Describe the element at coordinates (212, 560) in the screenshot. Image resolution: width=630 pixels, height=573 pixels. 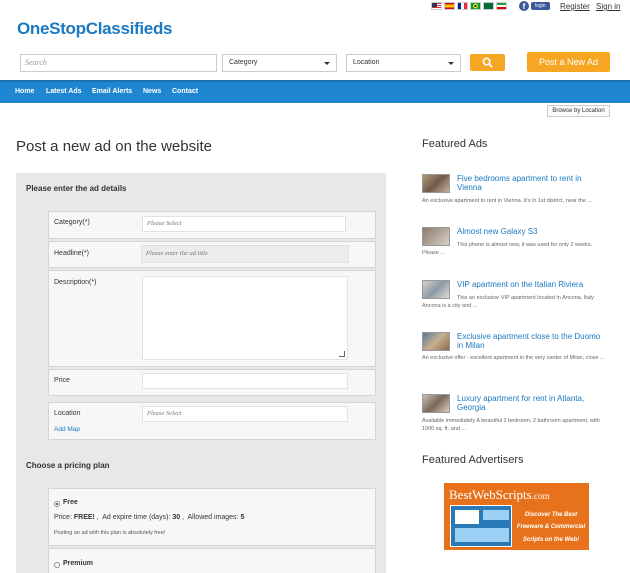
I see `plan-premium: Premium` at that location.